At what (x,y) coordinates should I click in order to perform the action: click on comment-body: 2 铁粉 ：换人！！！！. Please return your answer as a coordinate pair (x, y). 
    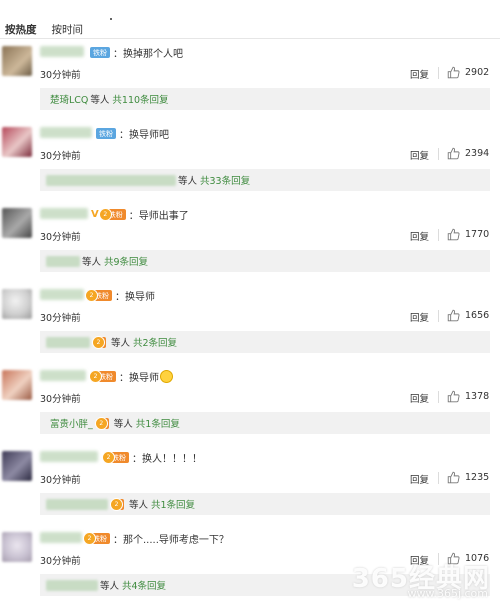
    Looking at the image, I should click on (152, 458).